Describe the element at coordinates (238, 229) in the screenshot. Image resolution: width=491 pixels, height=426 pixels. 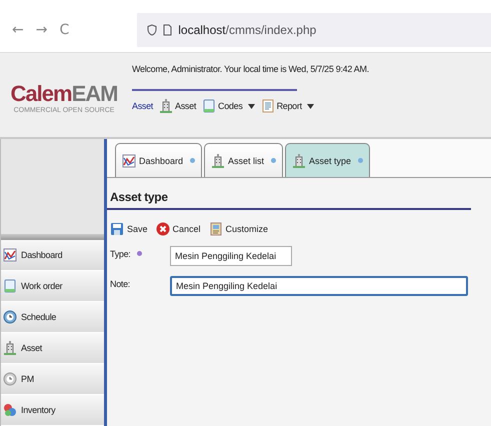
I see `toolbar-button: Customize` at that location.